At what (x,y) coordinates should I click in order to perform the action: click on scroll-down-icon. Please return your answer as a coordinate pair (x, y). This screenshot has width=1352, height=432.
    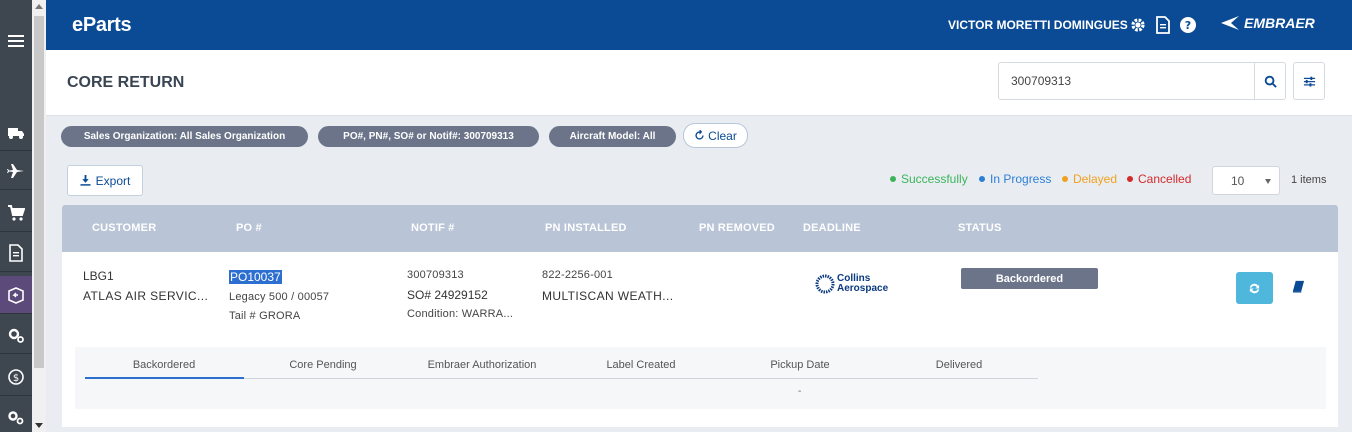
    Looking at the image, I should click on (39, 425).